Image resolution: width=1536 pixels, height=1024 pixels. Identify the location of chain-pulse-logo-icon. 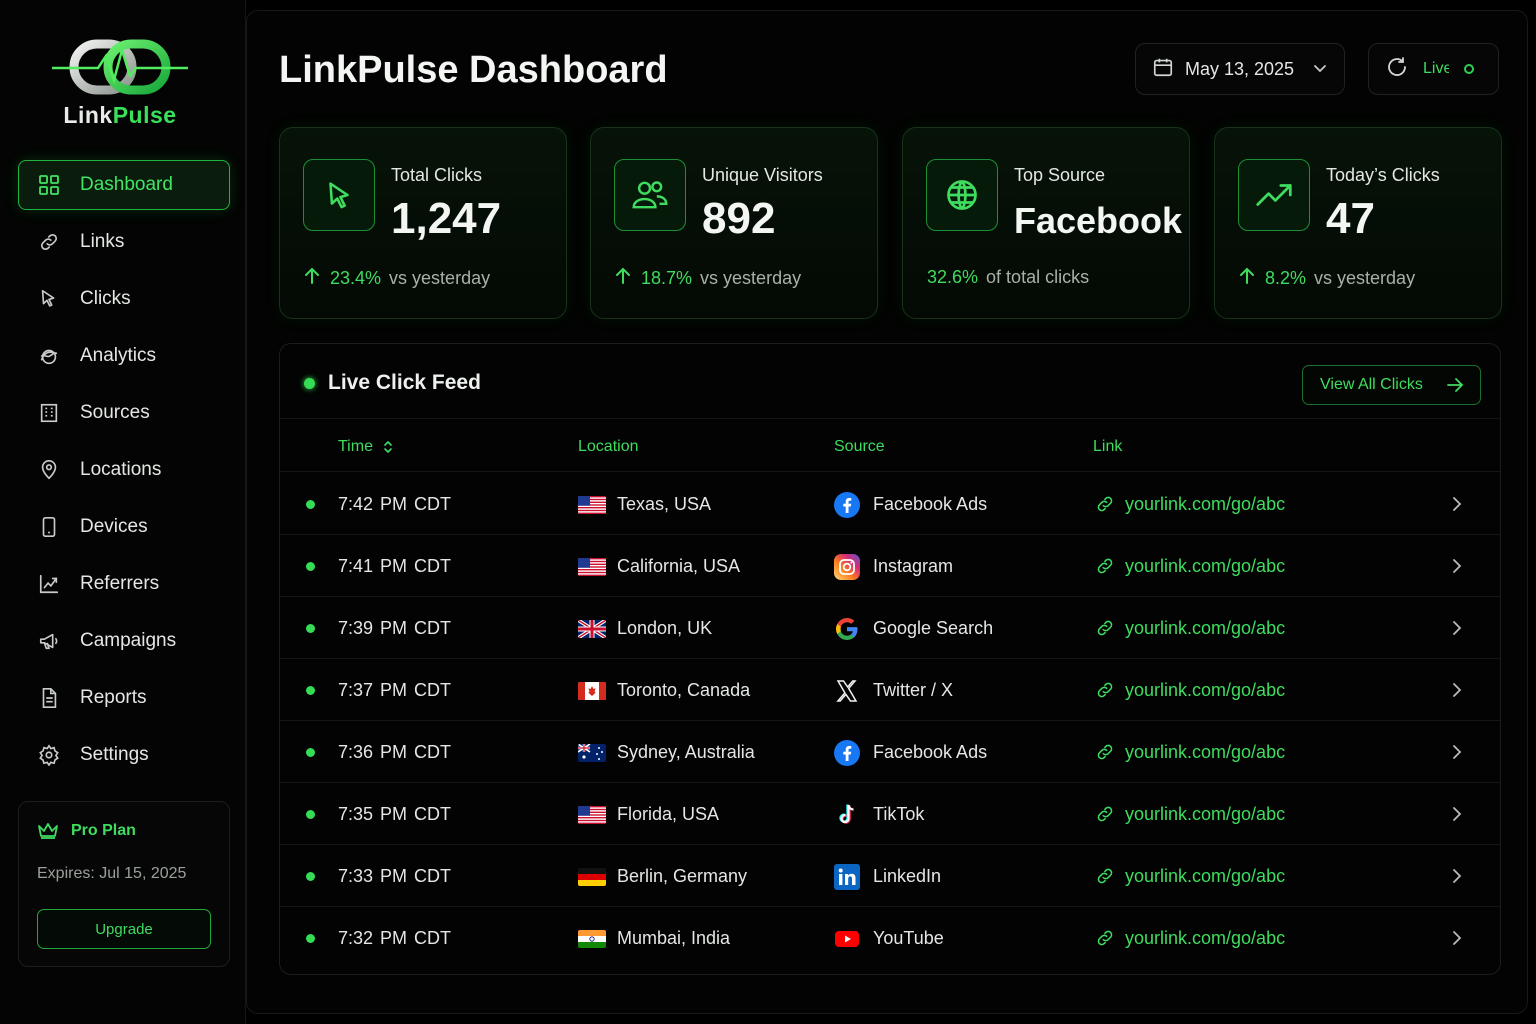
(120, 67).